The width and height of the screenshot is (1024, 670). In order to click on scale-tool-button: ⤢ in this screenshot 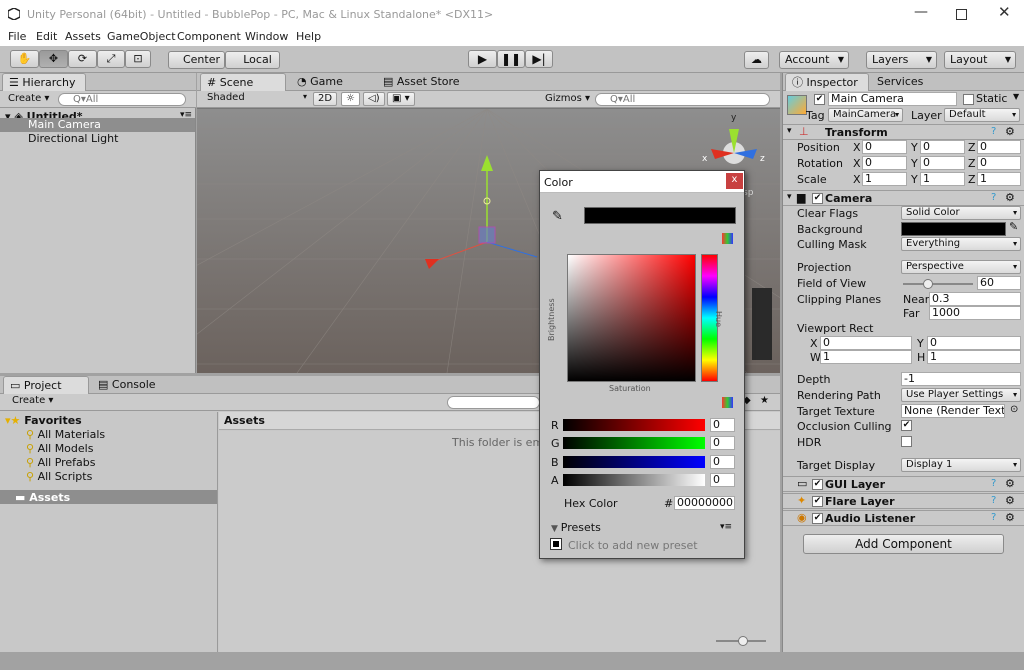, I will do `click(111, 59)`.